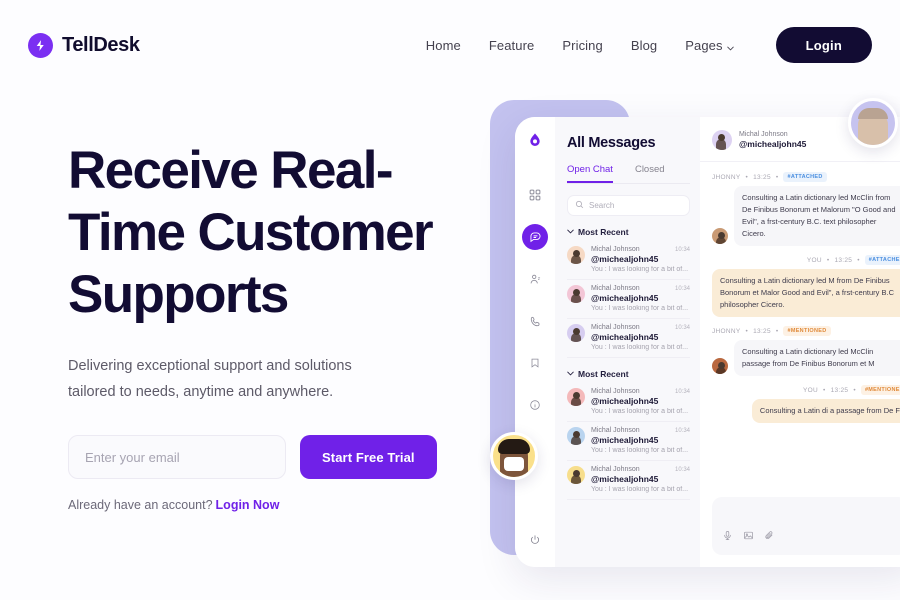 The height and width of the screenshot is (600, 900). I want to click on power-icon, so click(535, 540).